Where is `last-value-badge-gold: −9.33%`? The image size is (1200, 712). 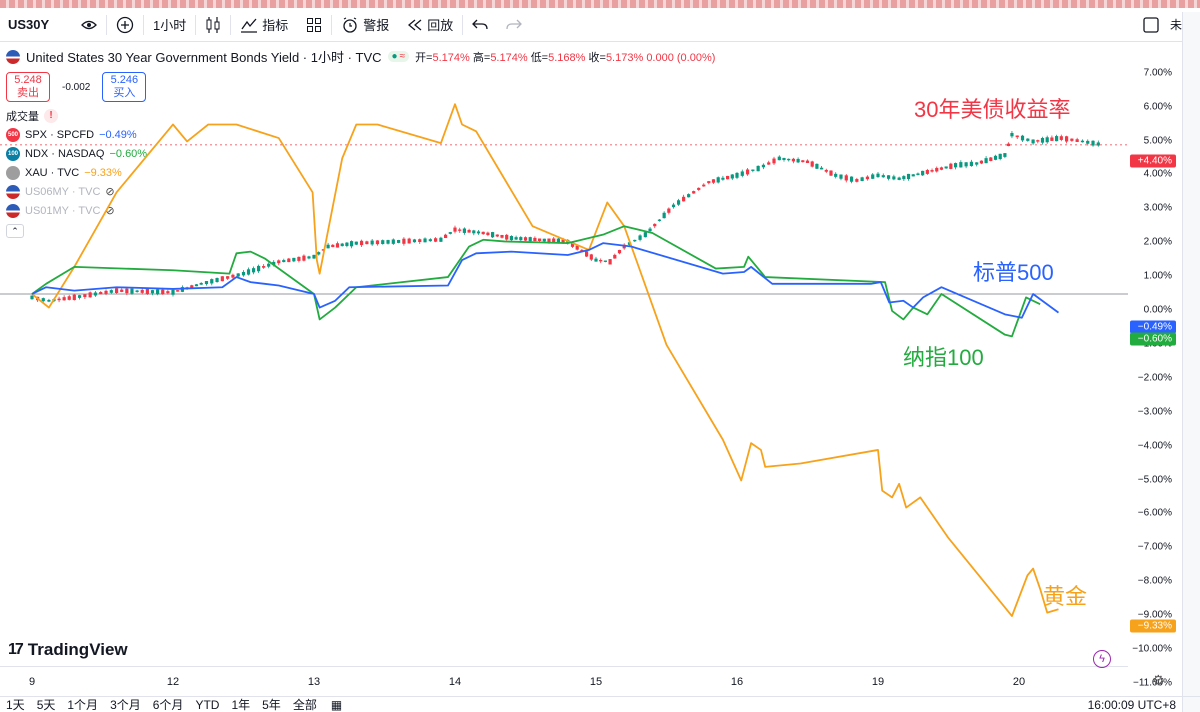
last-value-badge-gold: −9.33% is located at coordinates (1153, 626).